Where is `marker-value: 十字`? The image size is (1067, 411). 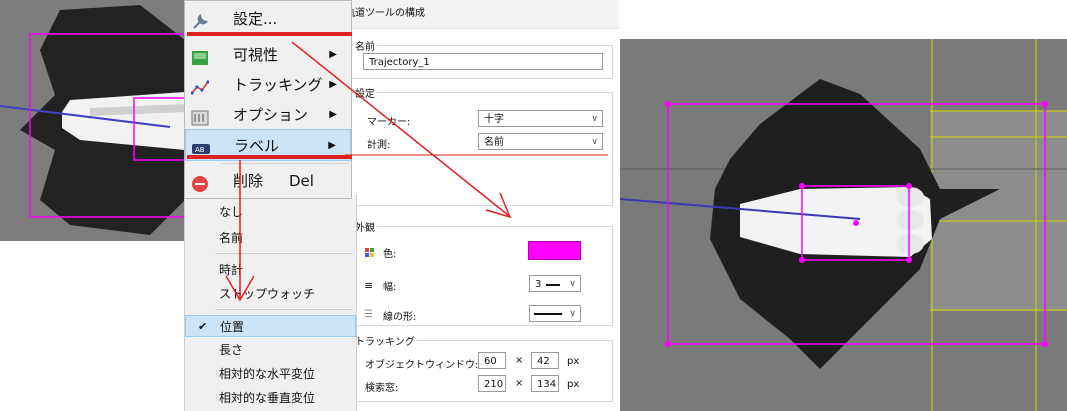
marker-value: 十字 is located at coordinates (494, 119).